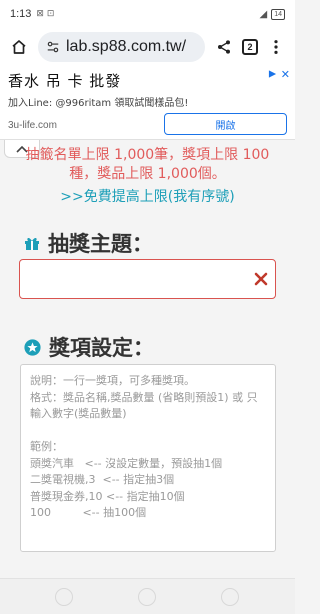 The height and width of the screenshot is (614, 320). What do you see at coordinates (100, 244) in the screenshot?
I see `theme-label: 抽獎主題：` at bounding box center [100, 244].